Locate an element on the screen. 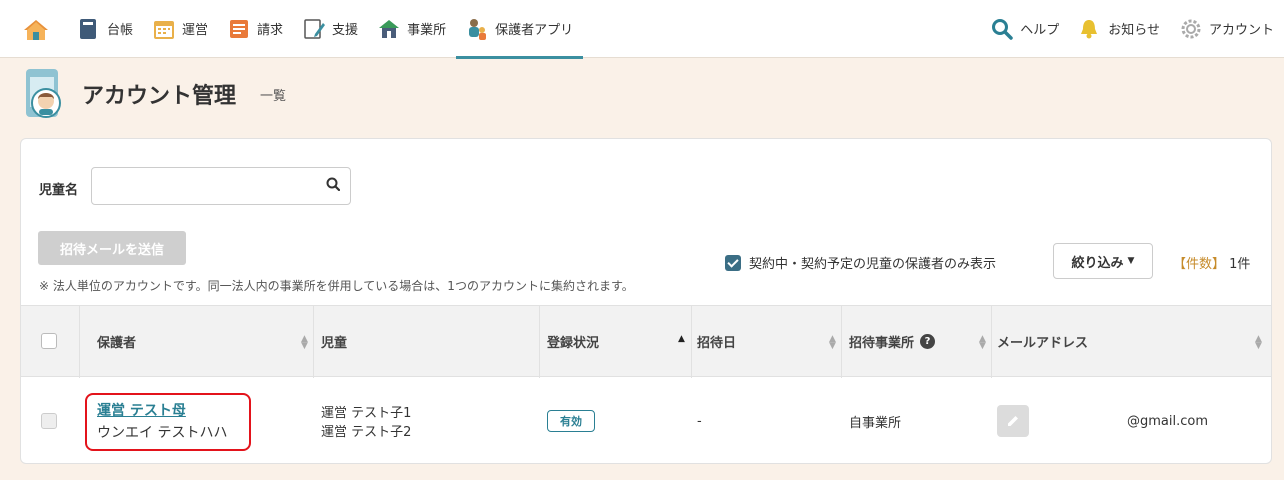 This screenshot has height=480, width=1284. status-cell: 有効 is located at coordinates (571, 420).